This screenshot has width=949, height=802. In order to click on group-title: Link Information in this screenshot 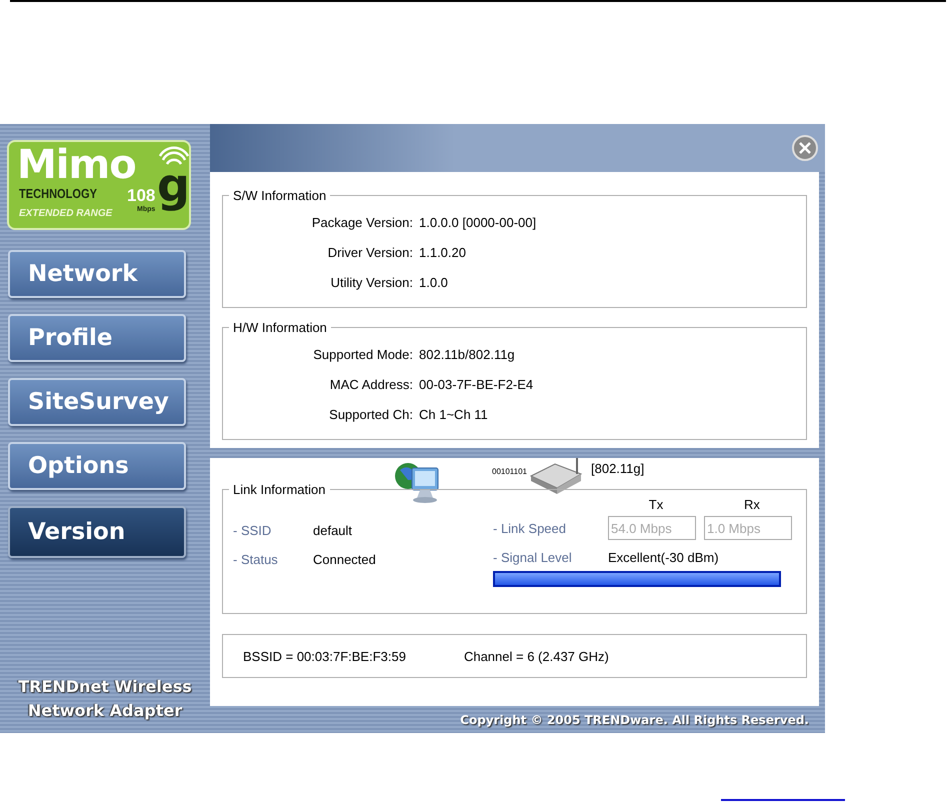, I will do `click(279, 489)`.